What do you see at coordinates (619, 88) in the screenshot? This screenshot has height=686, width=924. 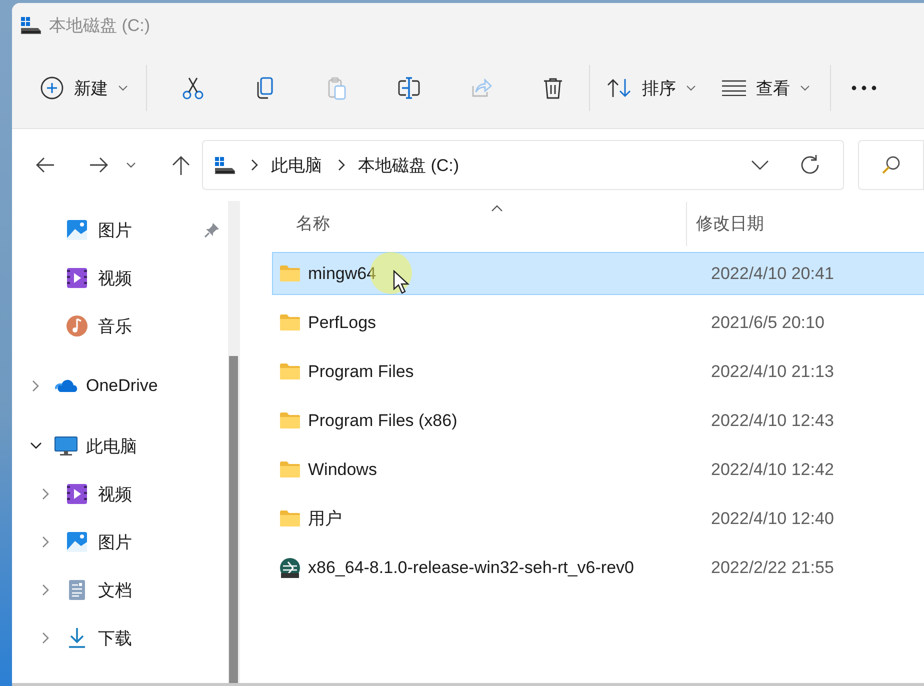 I see `sort-icon` at bounding box center [619, 88].